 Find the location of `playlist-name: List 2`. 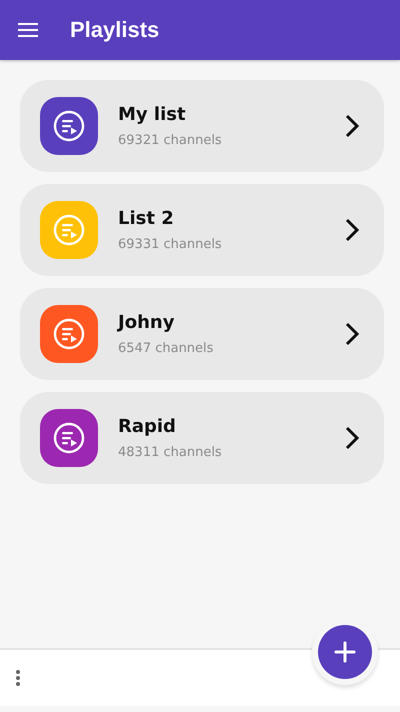

playlist-name: List 2 is located at coordinates (146, 218).